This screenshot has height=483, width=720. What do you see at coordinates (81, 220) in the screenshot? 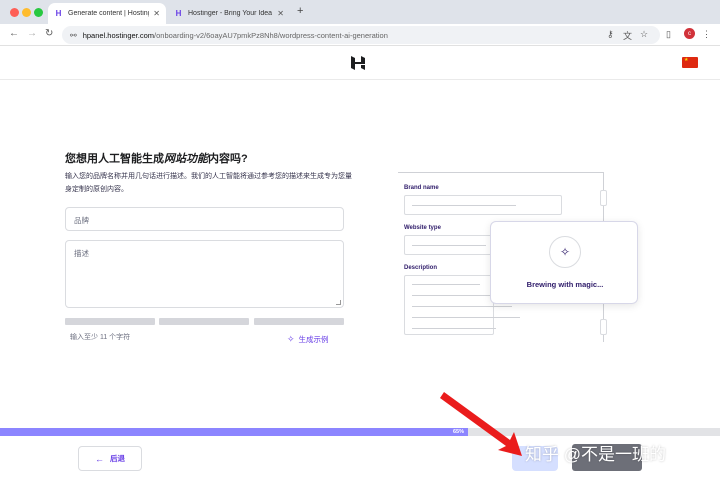
I see `brand-placeholder: 品牌` at bounding box center [81, 220].